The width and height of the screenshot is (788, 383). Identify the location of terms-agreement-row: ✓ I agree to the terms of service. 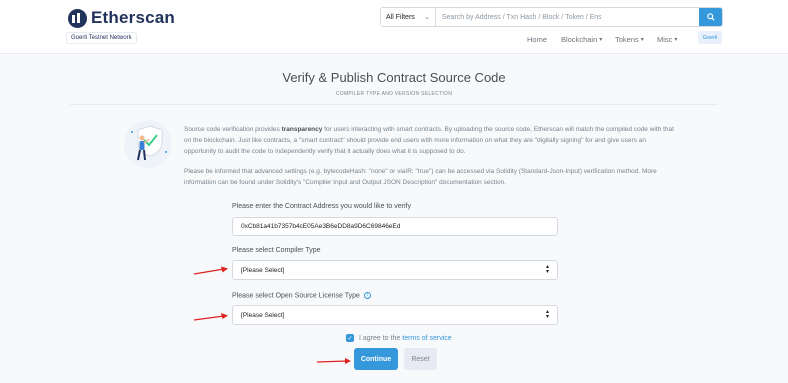
(399, 338).